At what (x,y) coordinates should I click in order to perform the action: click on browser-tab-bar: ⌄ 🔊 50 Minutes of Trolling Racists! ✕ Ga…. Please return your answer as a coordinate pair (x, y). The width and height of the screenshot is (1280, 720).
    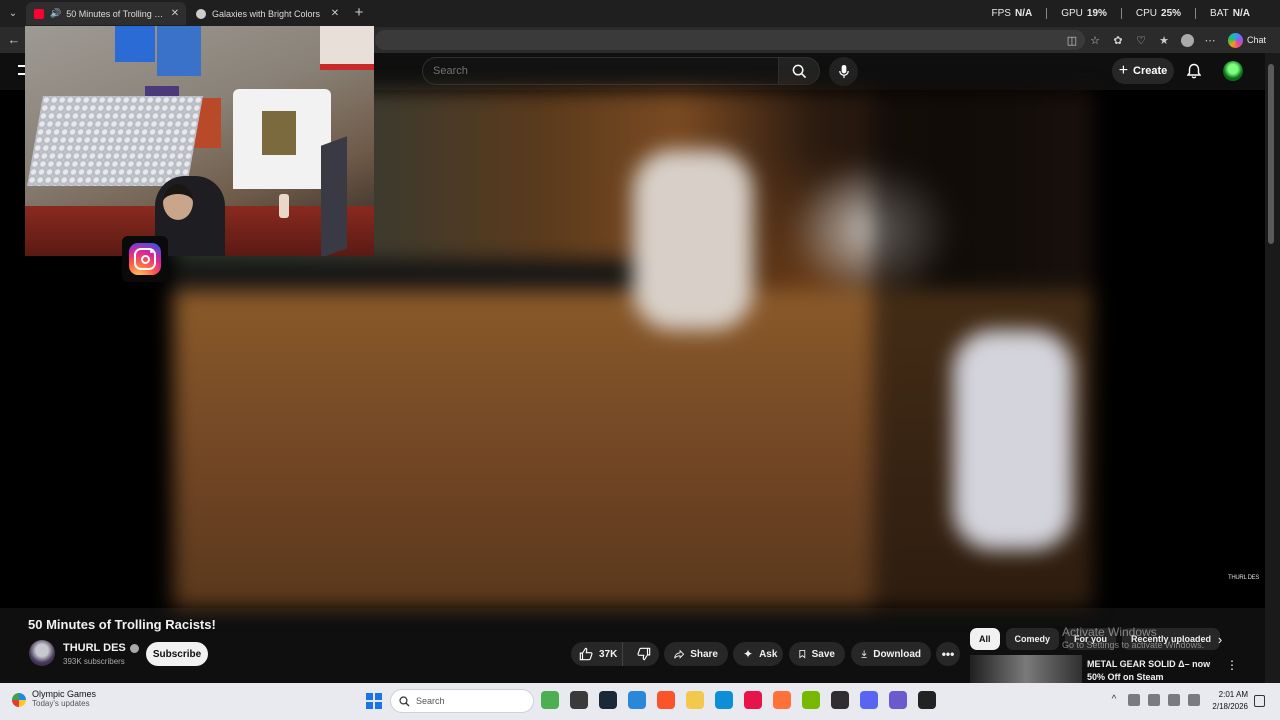
    Looking at the image, I should click on (640, 13).